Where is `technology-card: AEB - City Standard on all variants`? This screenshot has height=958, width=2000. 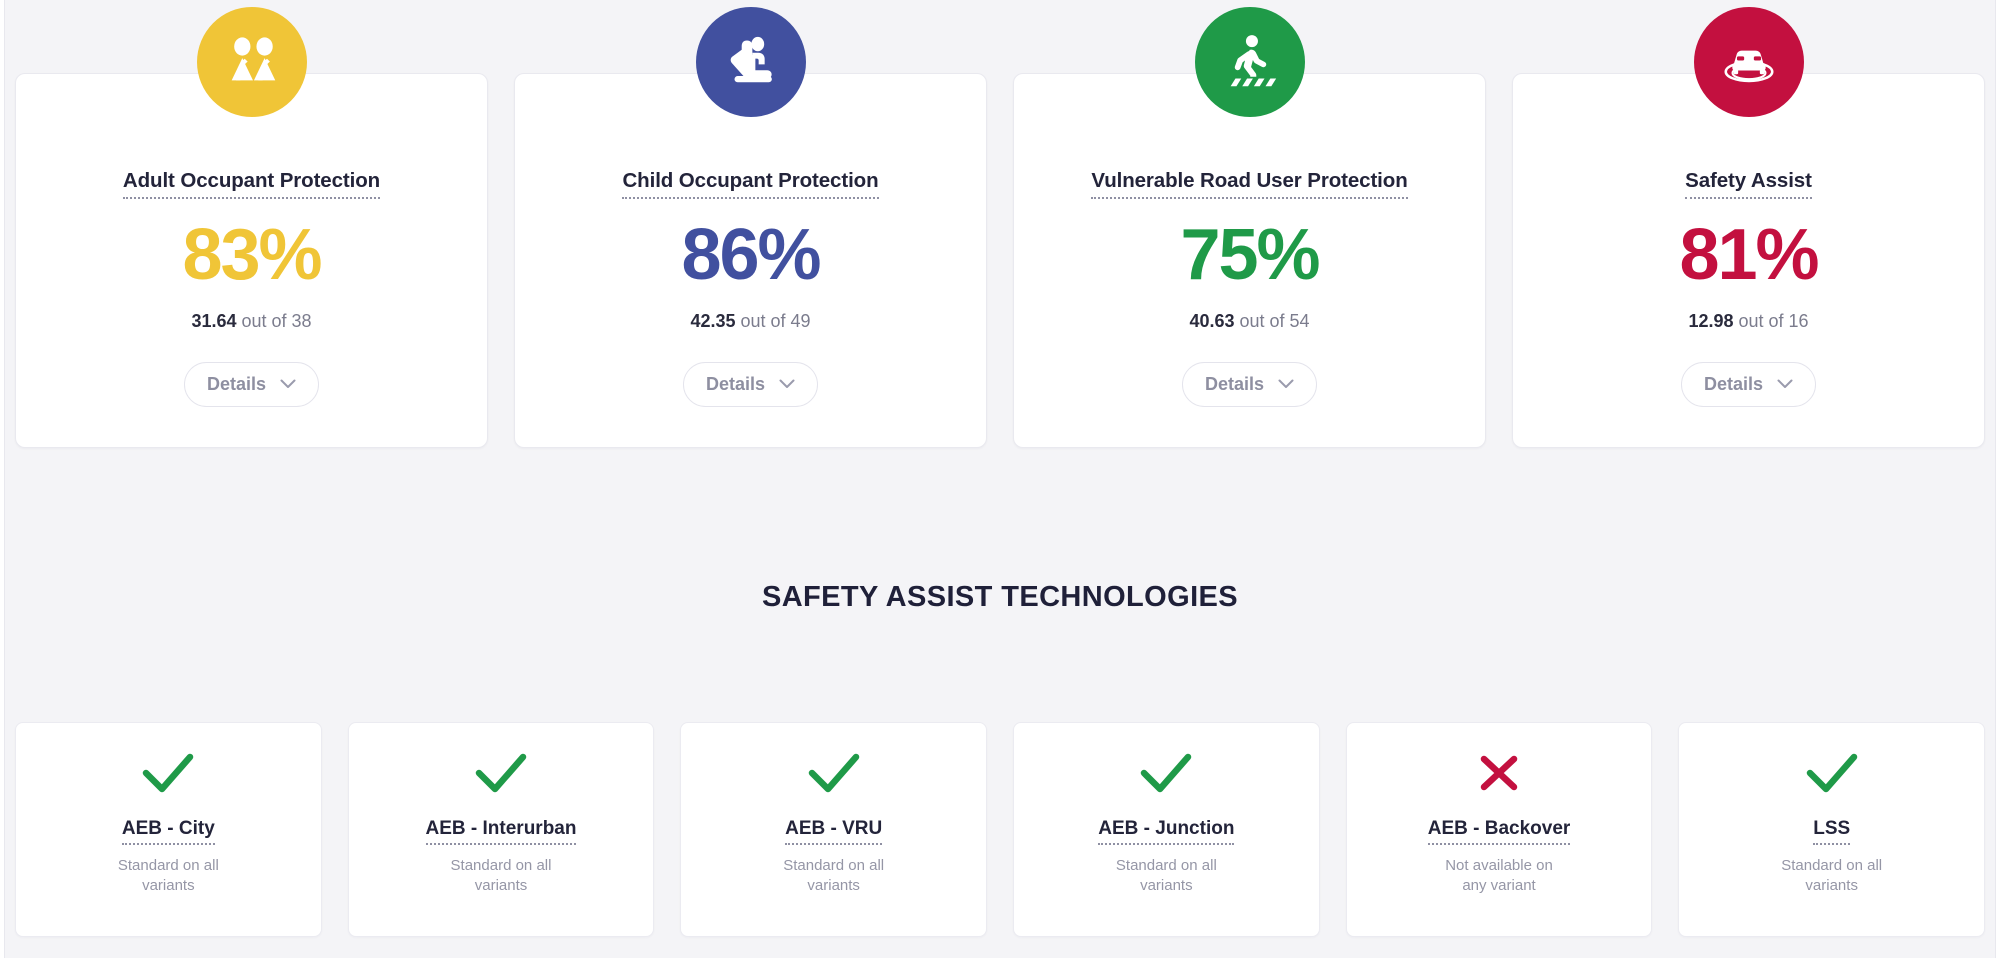
technology-card: AEB - City Standard on all variants is located at coordinates (168, 829).